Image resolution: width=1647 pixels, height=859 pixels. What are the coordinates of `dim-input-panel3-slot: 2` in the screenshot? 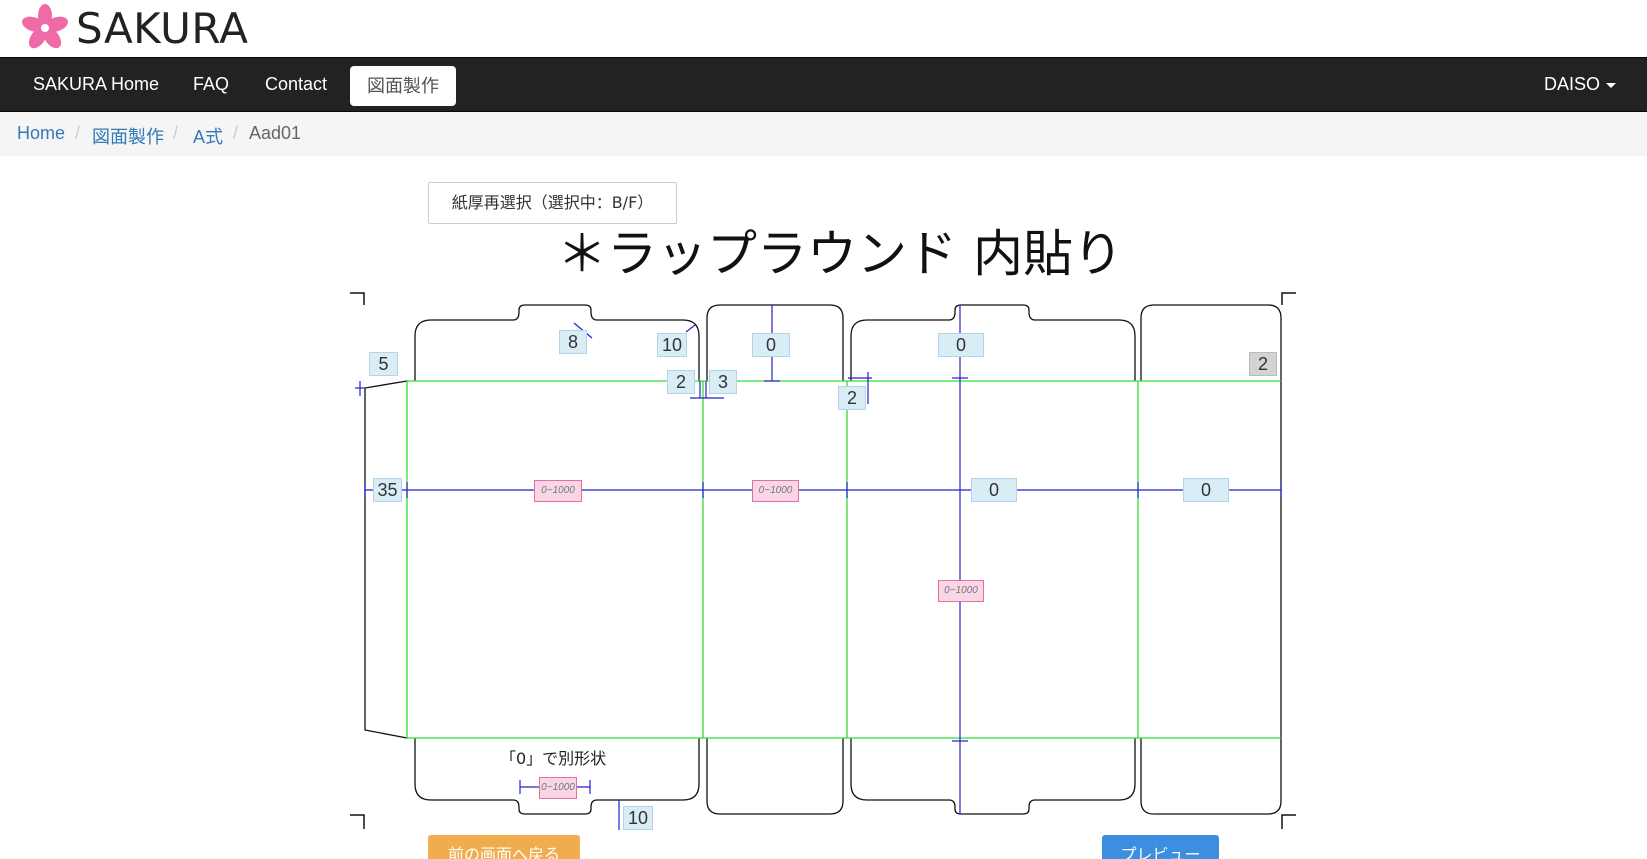 It's located at (852, 398).